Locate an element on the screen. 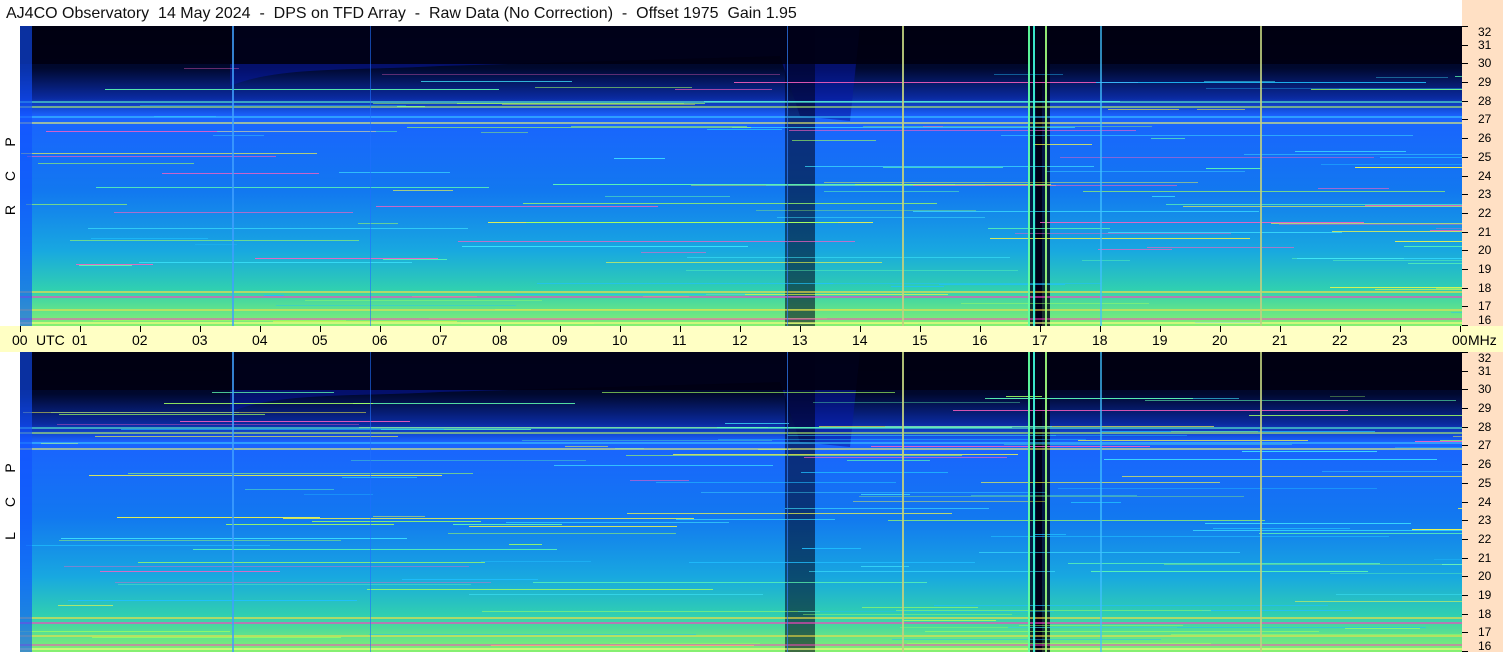 This screenshot has height=672, width=1503. time-end-unit-label: MHz is located at coordinates (1482, 340).